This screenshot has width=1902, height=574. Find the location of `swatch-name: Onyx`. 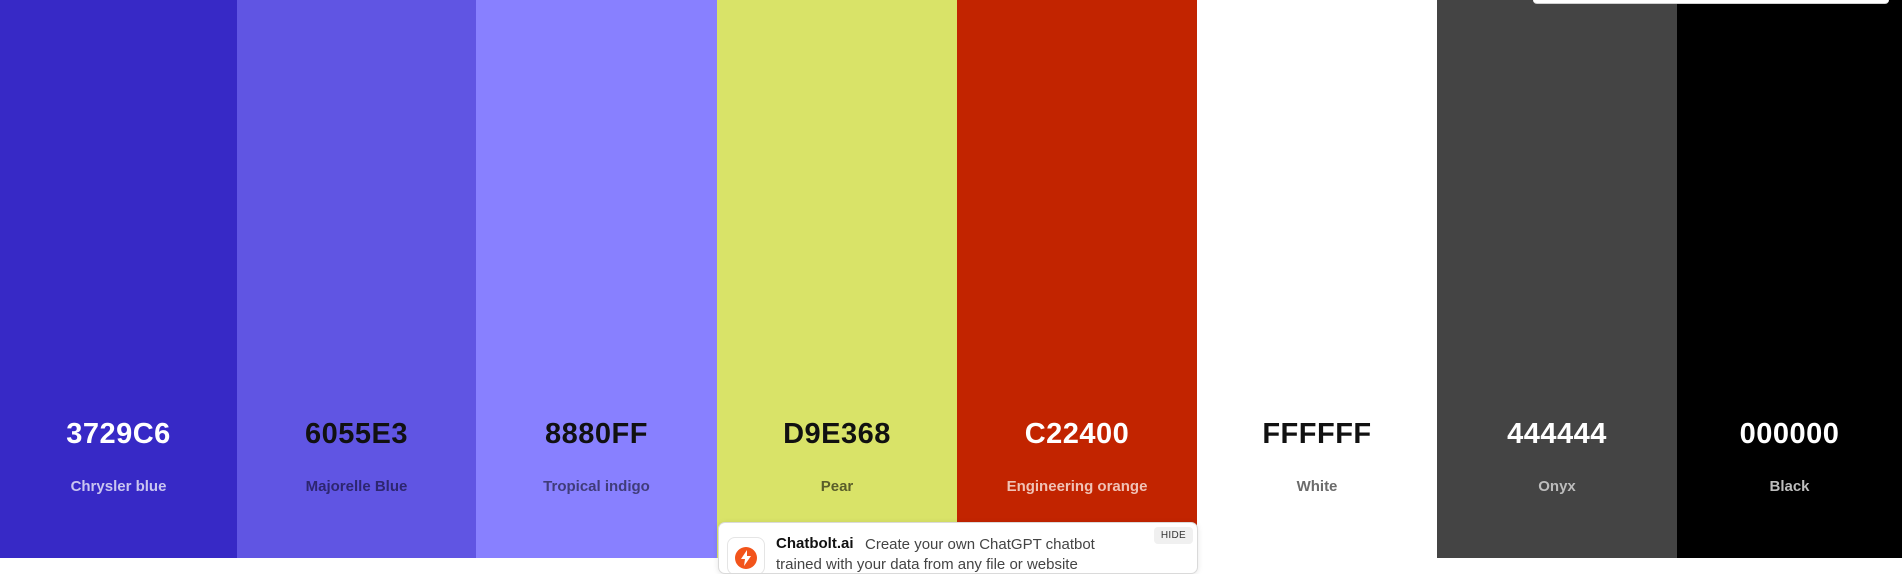

swatch-name: Onyx is located at coordinates (1557, 486).